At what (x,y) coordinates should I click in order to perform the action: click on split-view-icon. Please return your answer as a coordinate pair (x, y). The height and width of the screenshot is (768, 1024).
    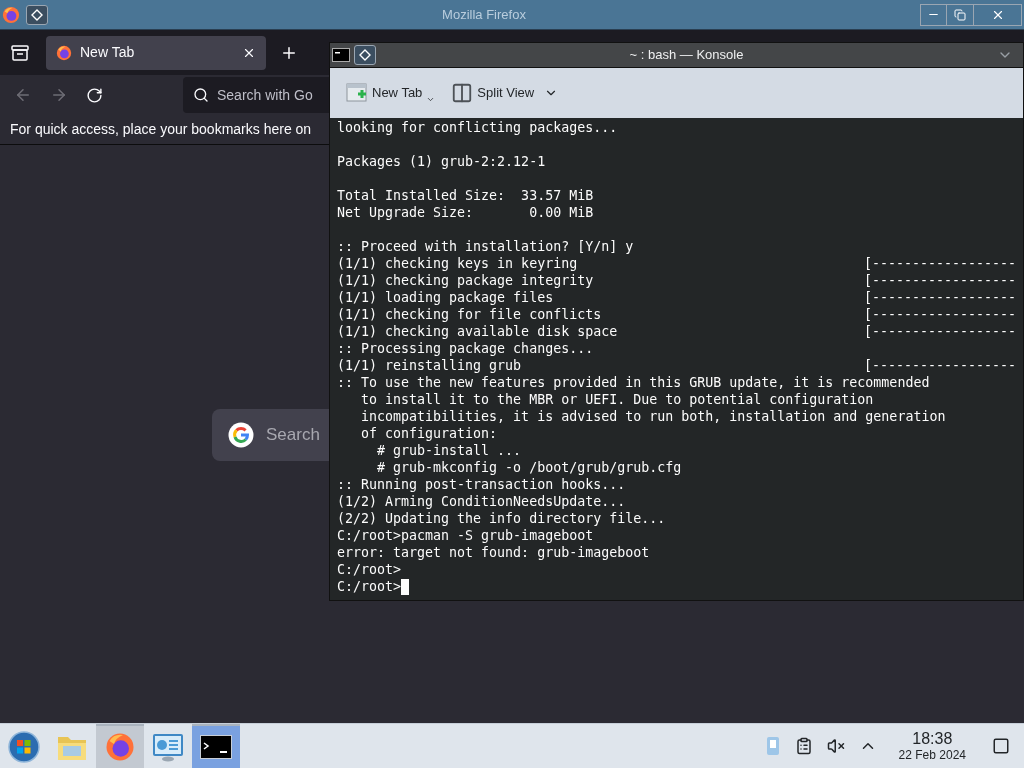
    Looking at the image, I should click on (462, 93).